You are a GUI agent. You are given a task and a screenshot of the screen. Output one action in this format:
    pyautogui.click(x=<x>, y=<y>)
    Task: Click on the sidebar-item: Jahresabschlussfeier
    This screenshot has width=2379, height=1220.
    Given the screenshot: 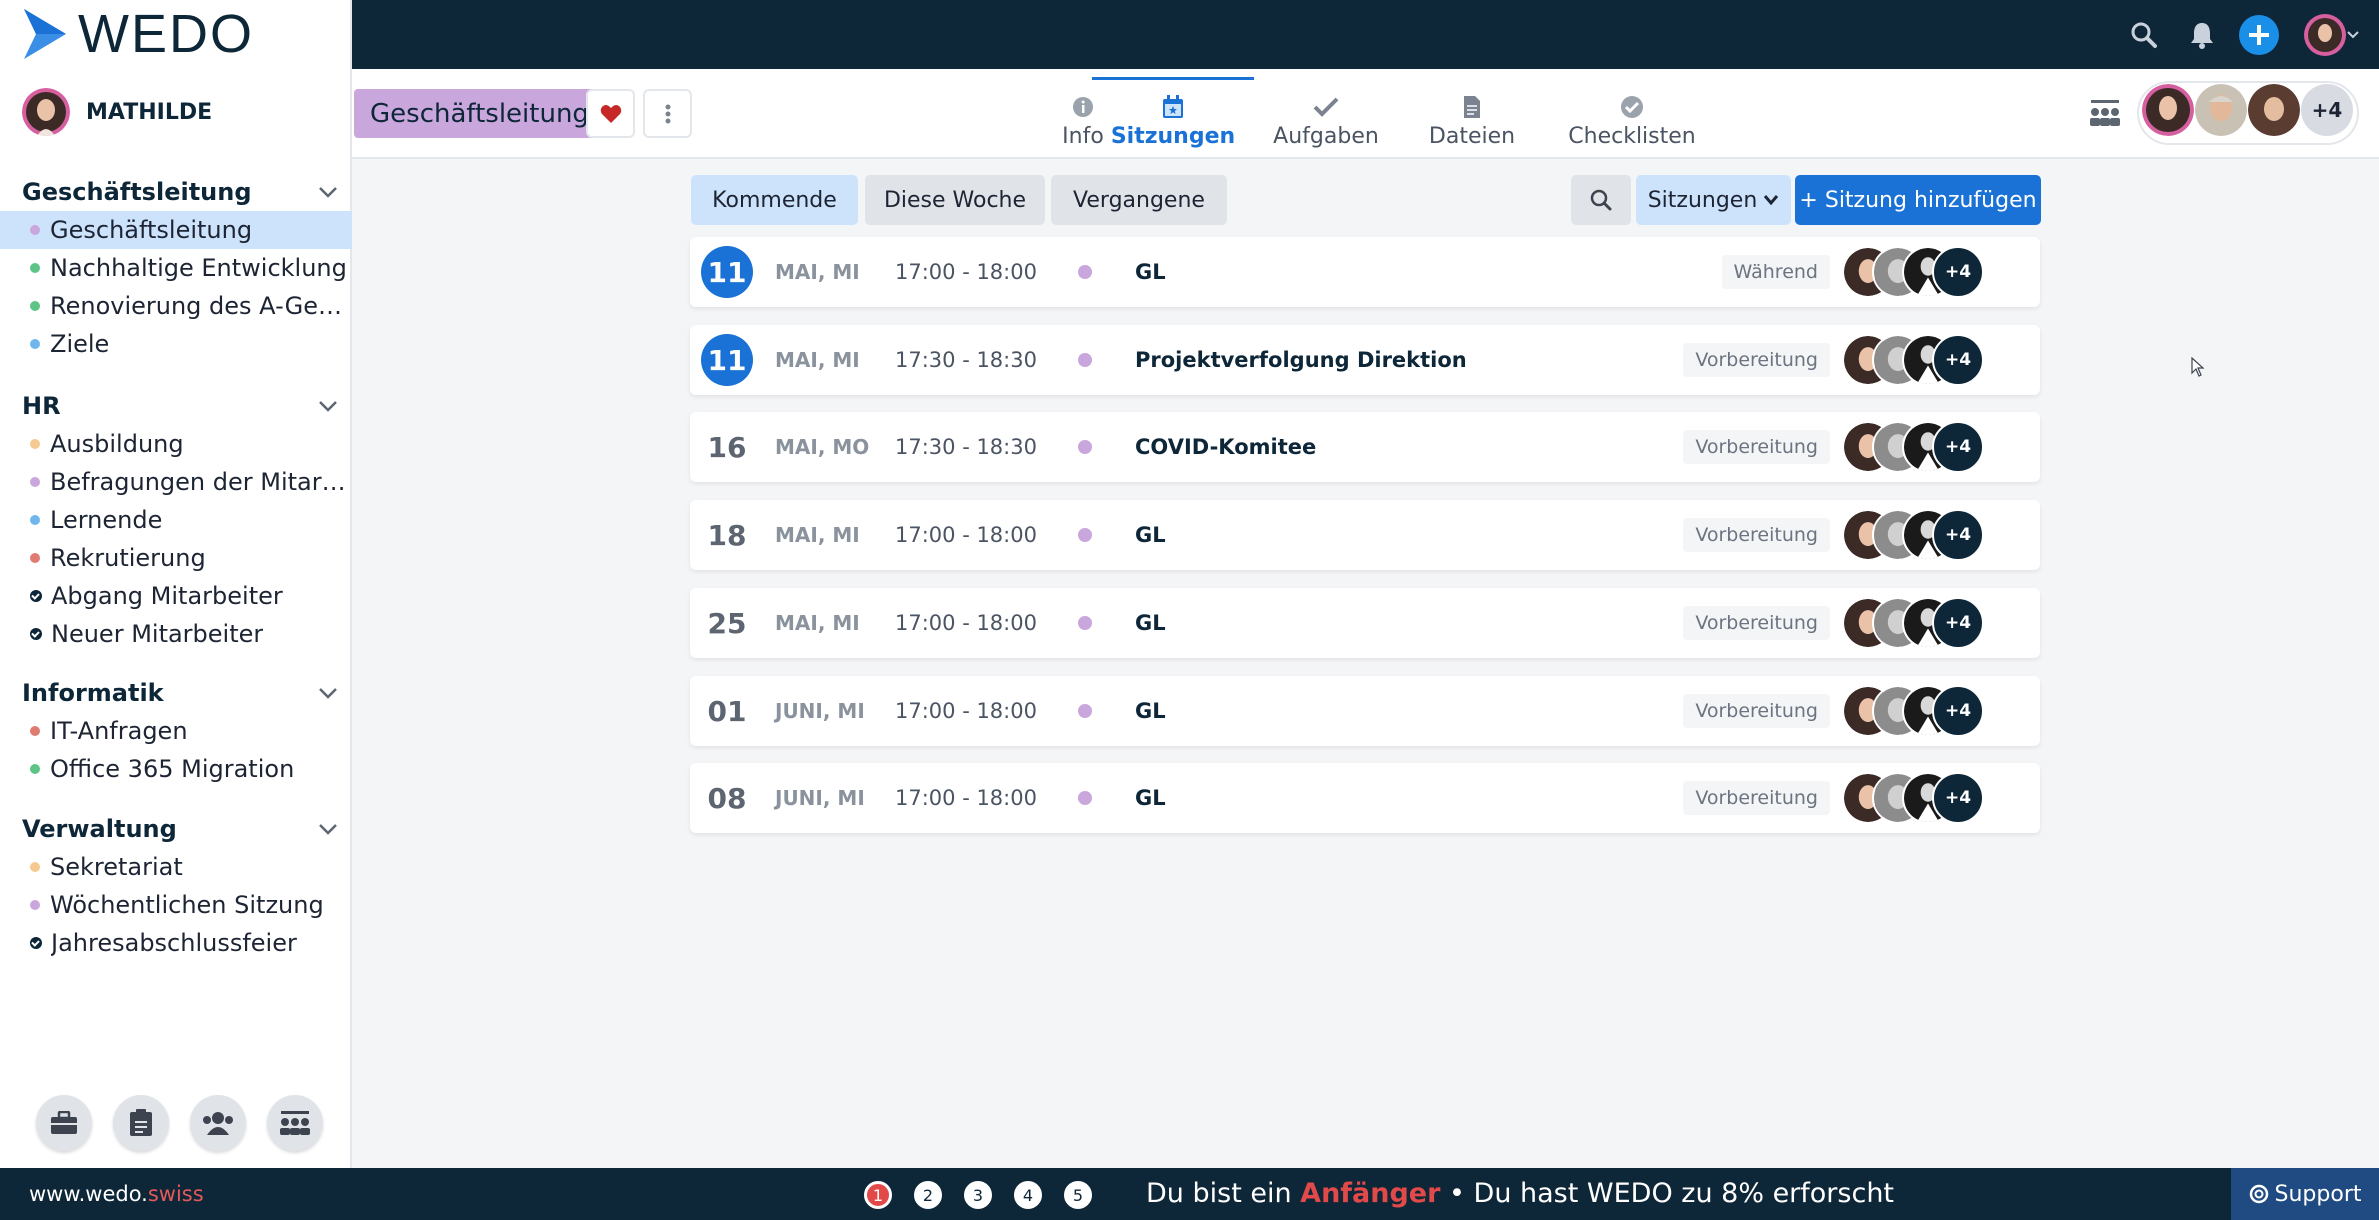 What is the action you would take?
    pyautogui.click(x=176, y=943)
    